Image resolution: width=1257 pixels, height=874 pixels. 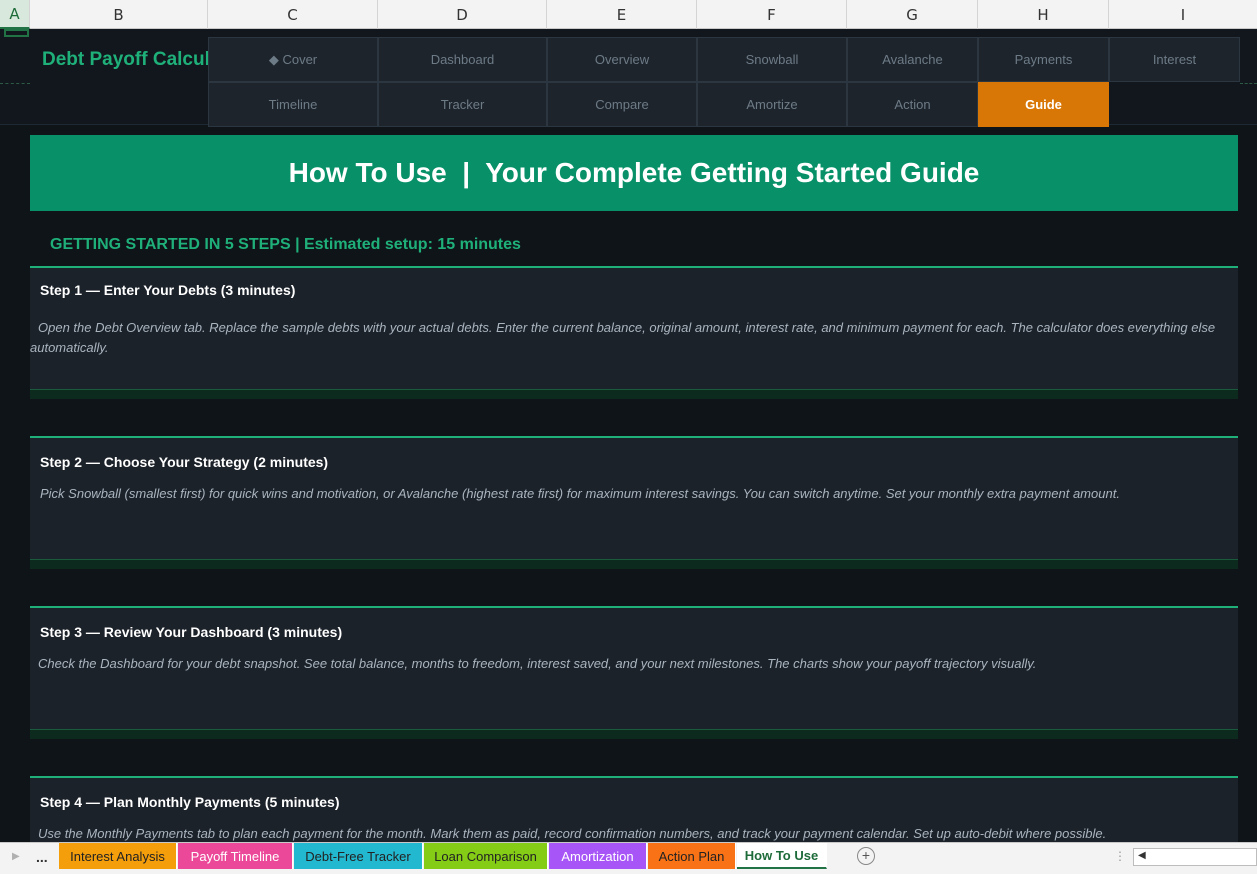 I want to click on sheet-tab-how-to-use: How To Use, so click(x=782, y=856).